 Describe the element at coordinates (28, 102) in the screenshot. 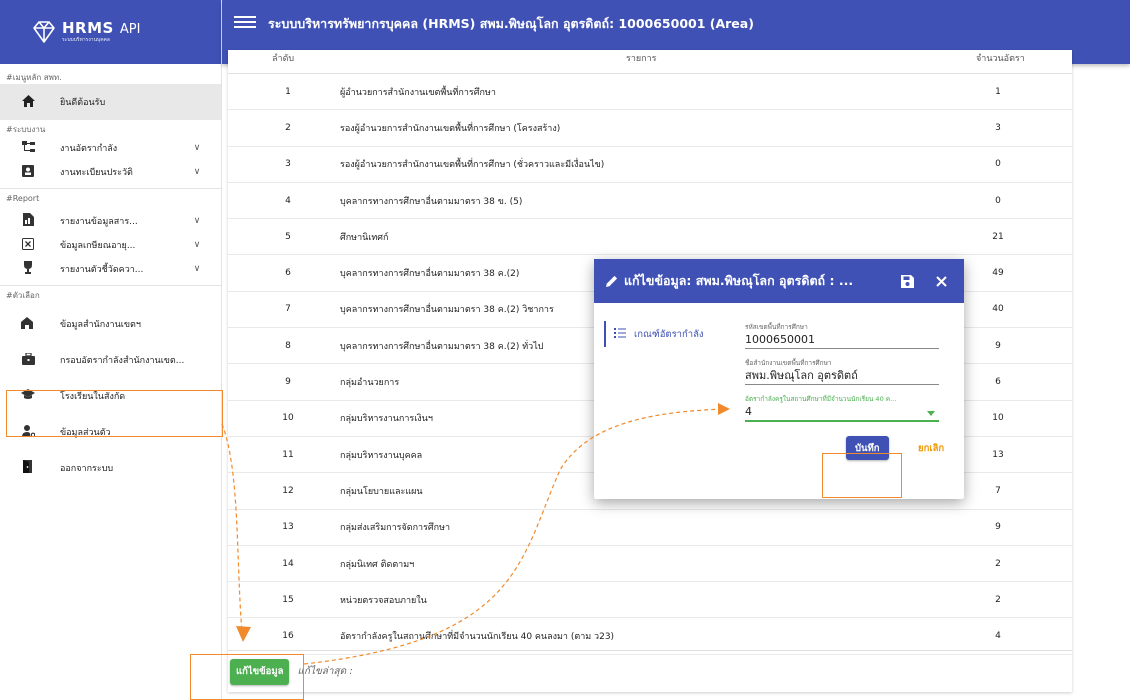

I see `home-icon` at that location.